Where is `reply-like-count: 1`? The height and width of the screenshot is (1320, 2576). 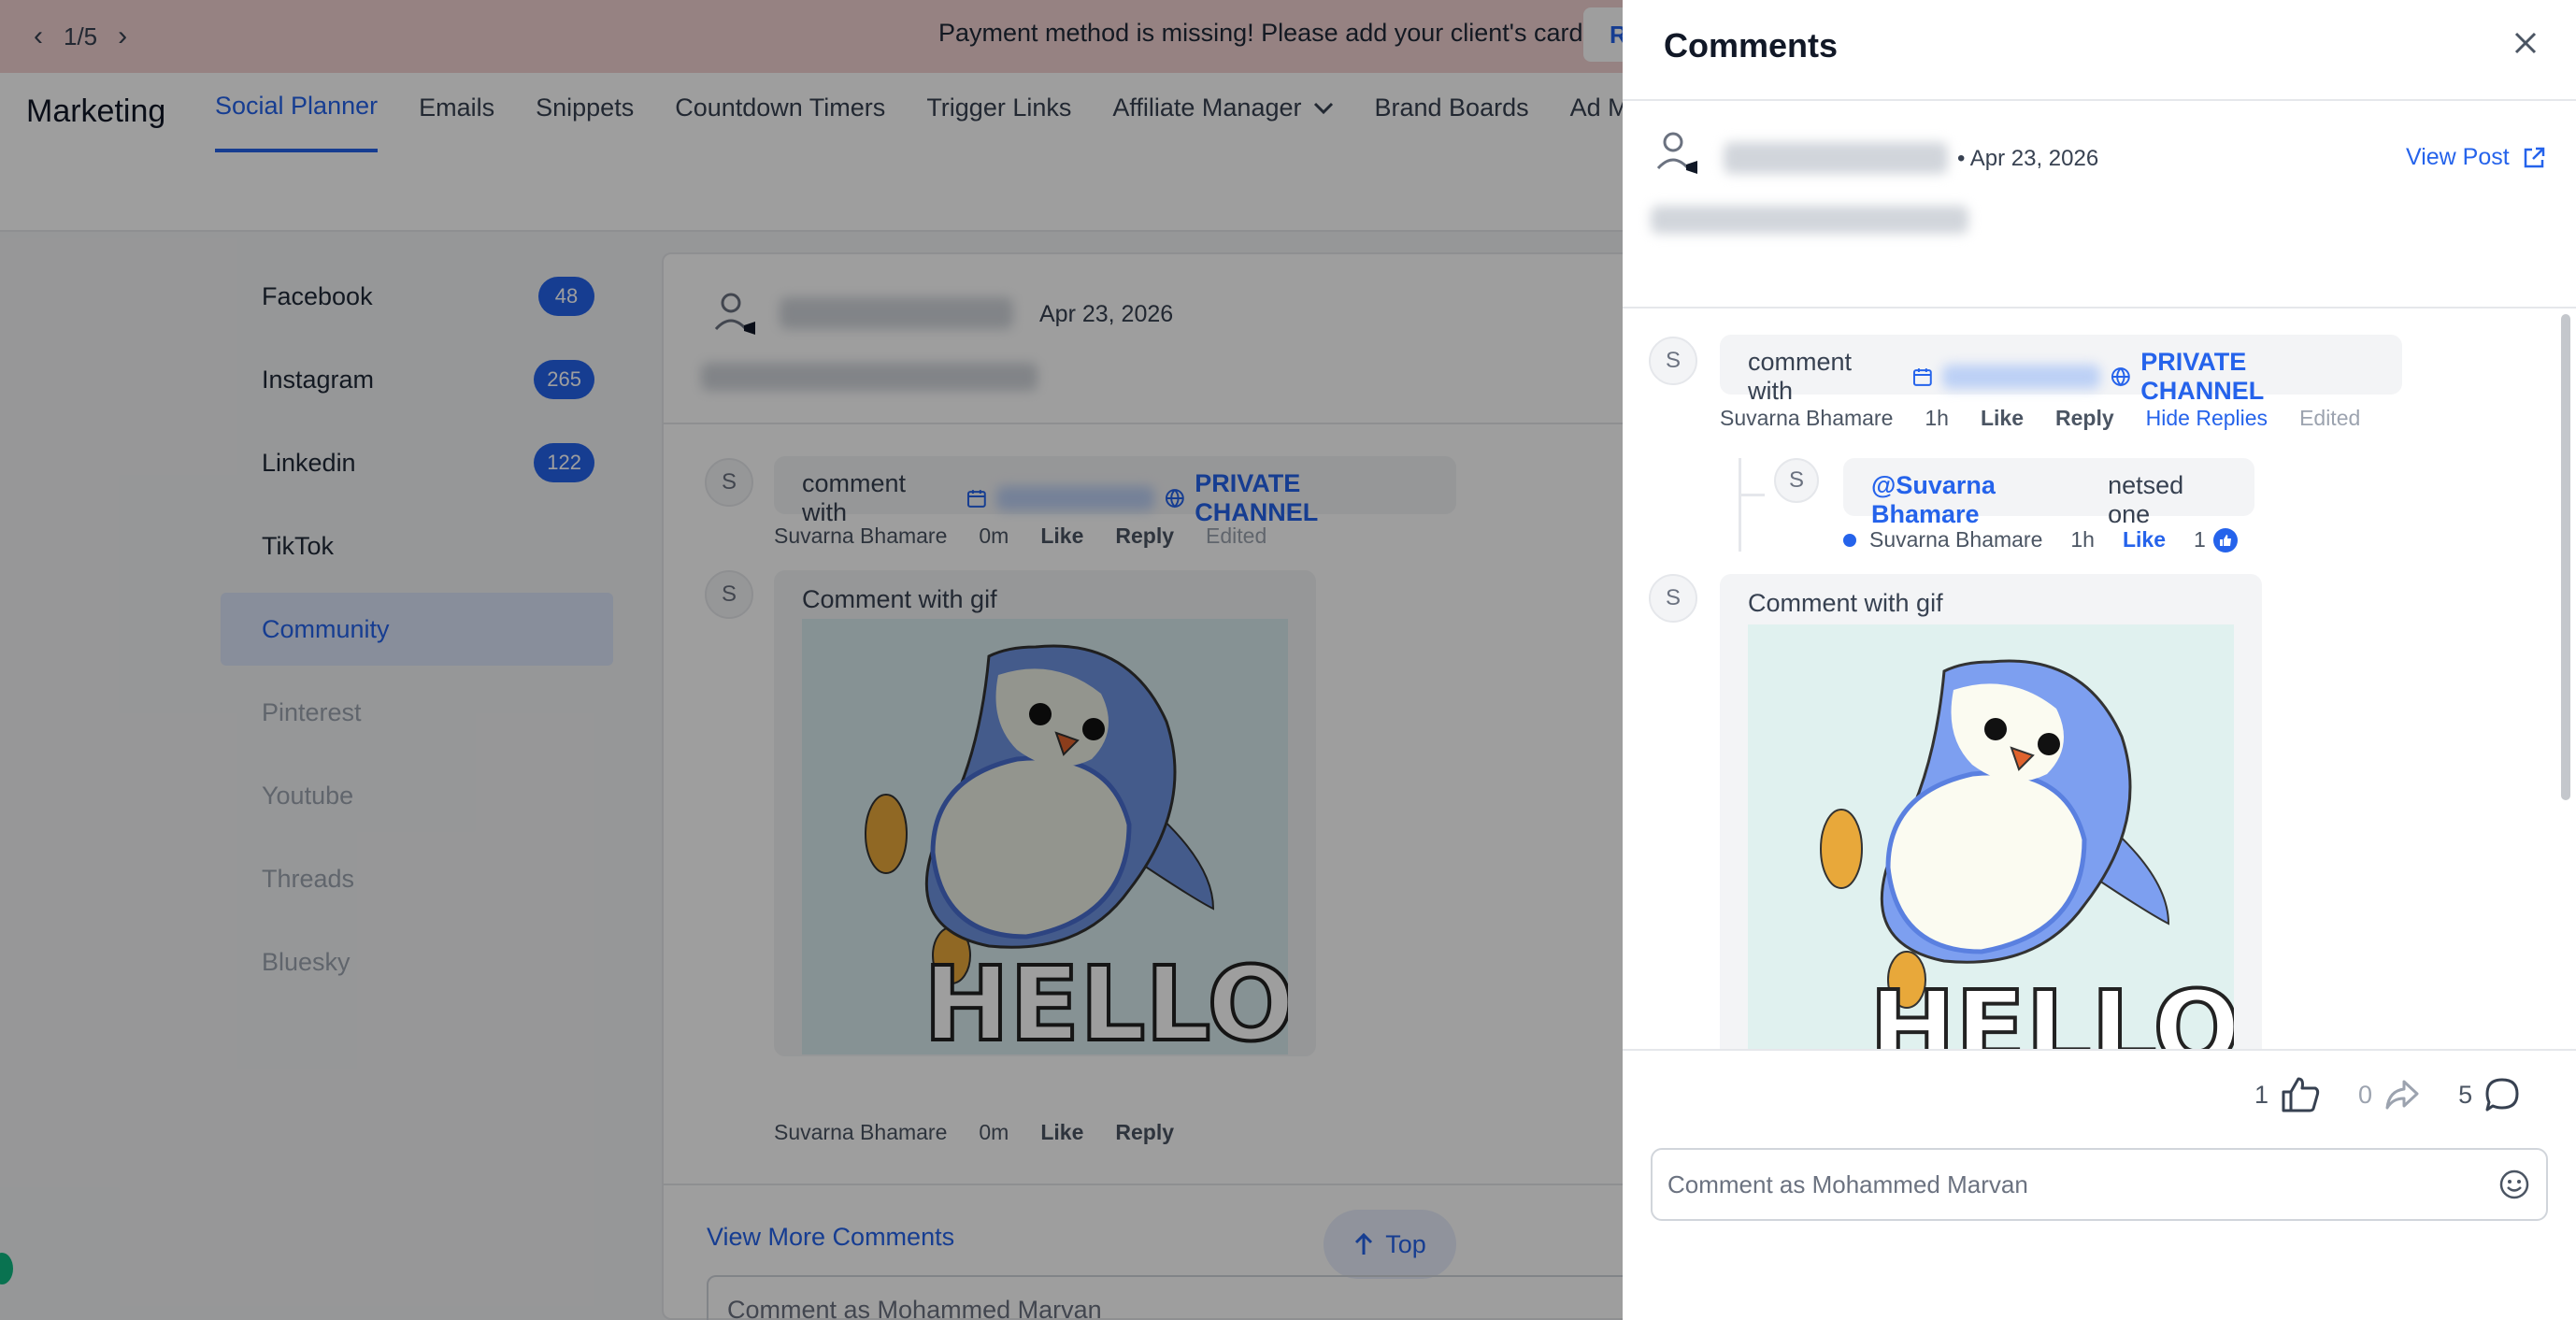
reply-like-count: 1 is located at coordinates (2216, 539).